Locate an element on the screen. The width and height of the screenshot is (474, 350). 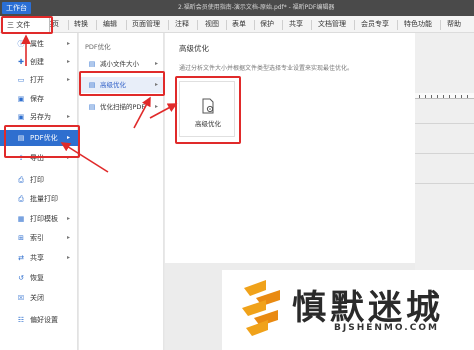
file-item-index: ⊞ 索引 ▸ is located at coordinates (39, 238).